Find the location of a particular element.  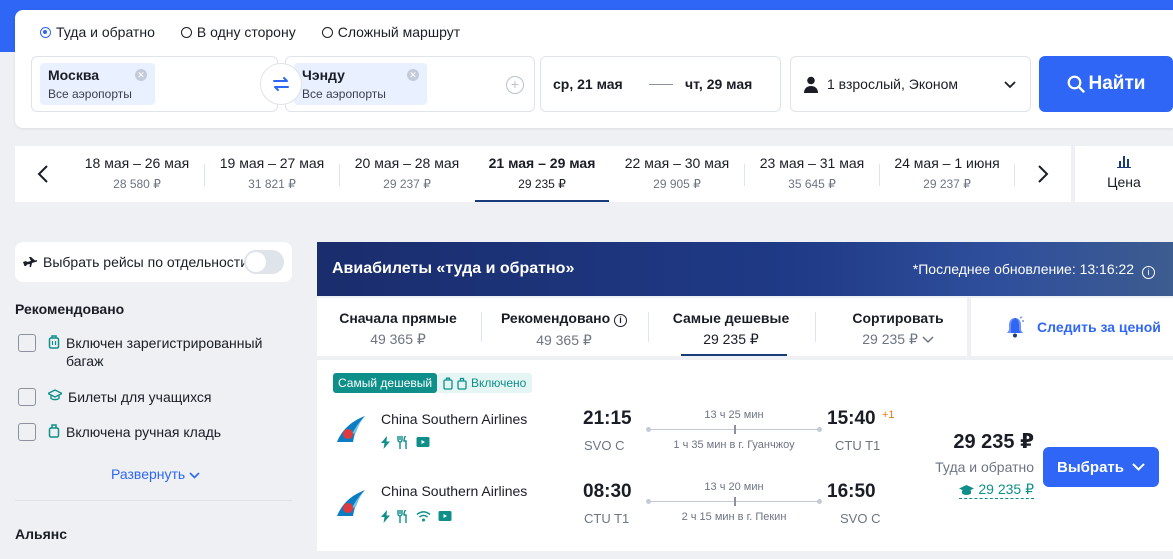

flight-duration: 13 ч 20 мин is located at coordinates (734, 487).